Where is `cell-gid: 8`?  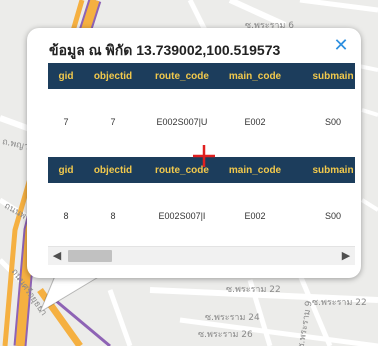 cell-gid: 8 is located at coordinates (66, 213).